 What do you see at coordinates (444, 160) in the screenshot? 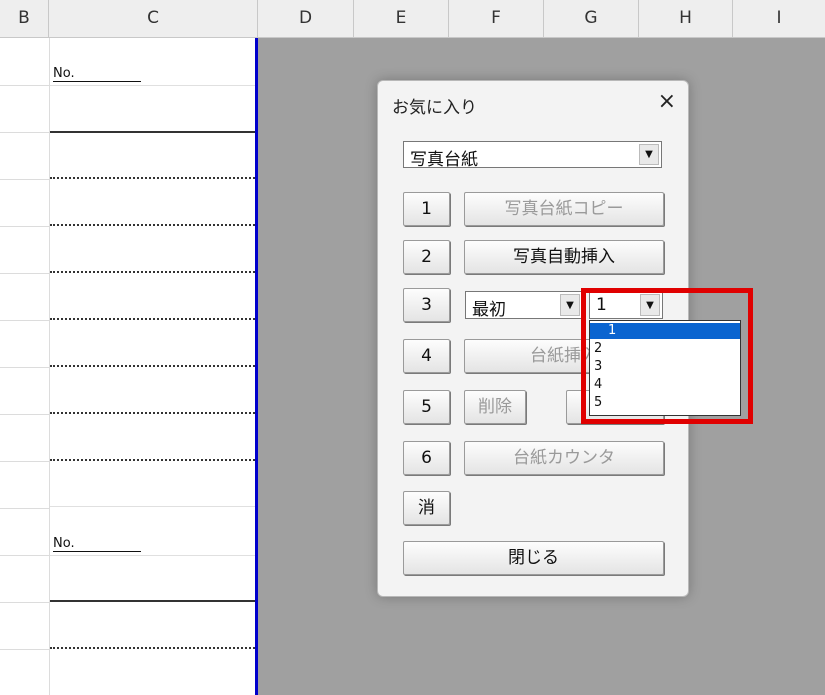
I see `template-combo-value: 写真台紙` at bounding box center [444, 160].